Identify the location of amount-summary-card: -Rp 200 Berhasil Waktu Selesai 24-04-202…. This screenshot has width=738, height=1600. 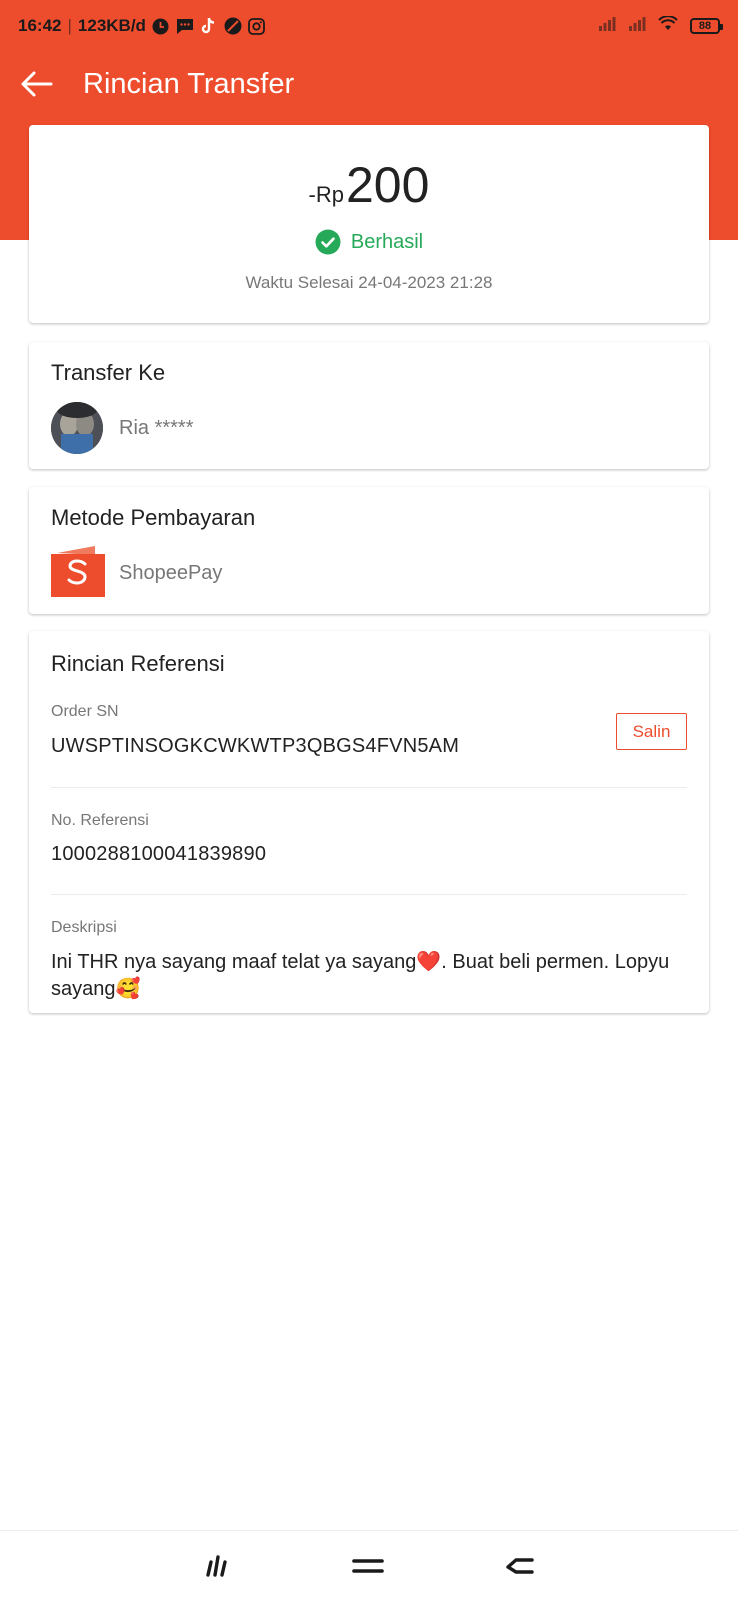
(369, 224).